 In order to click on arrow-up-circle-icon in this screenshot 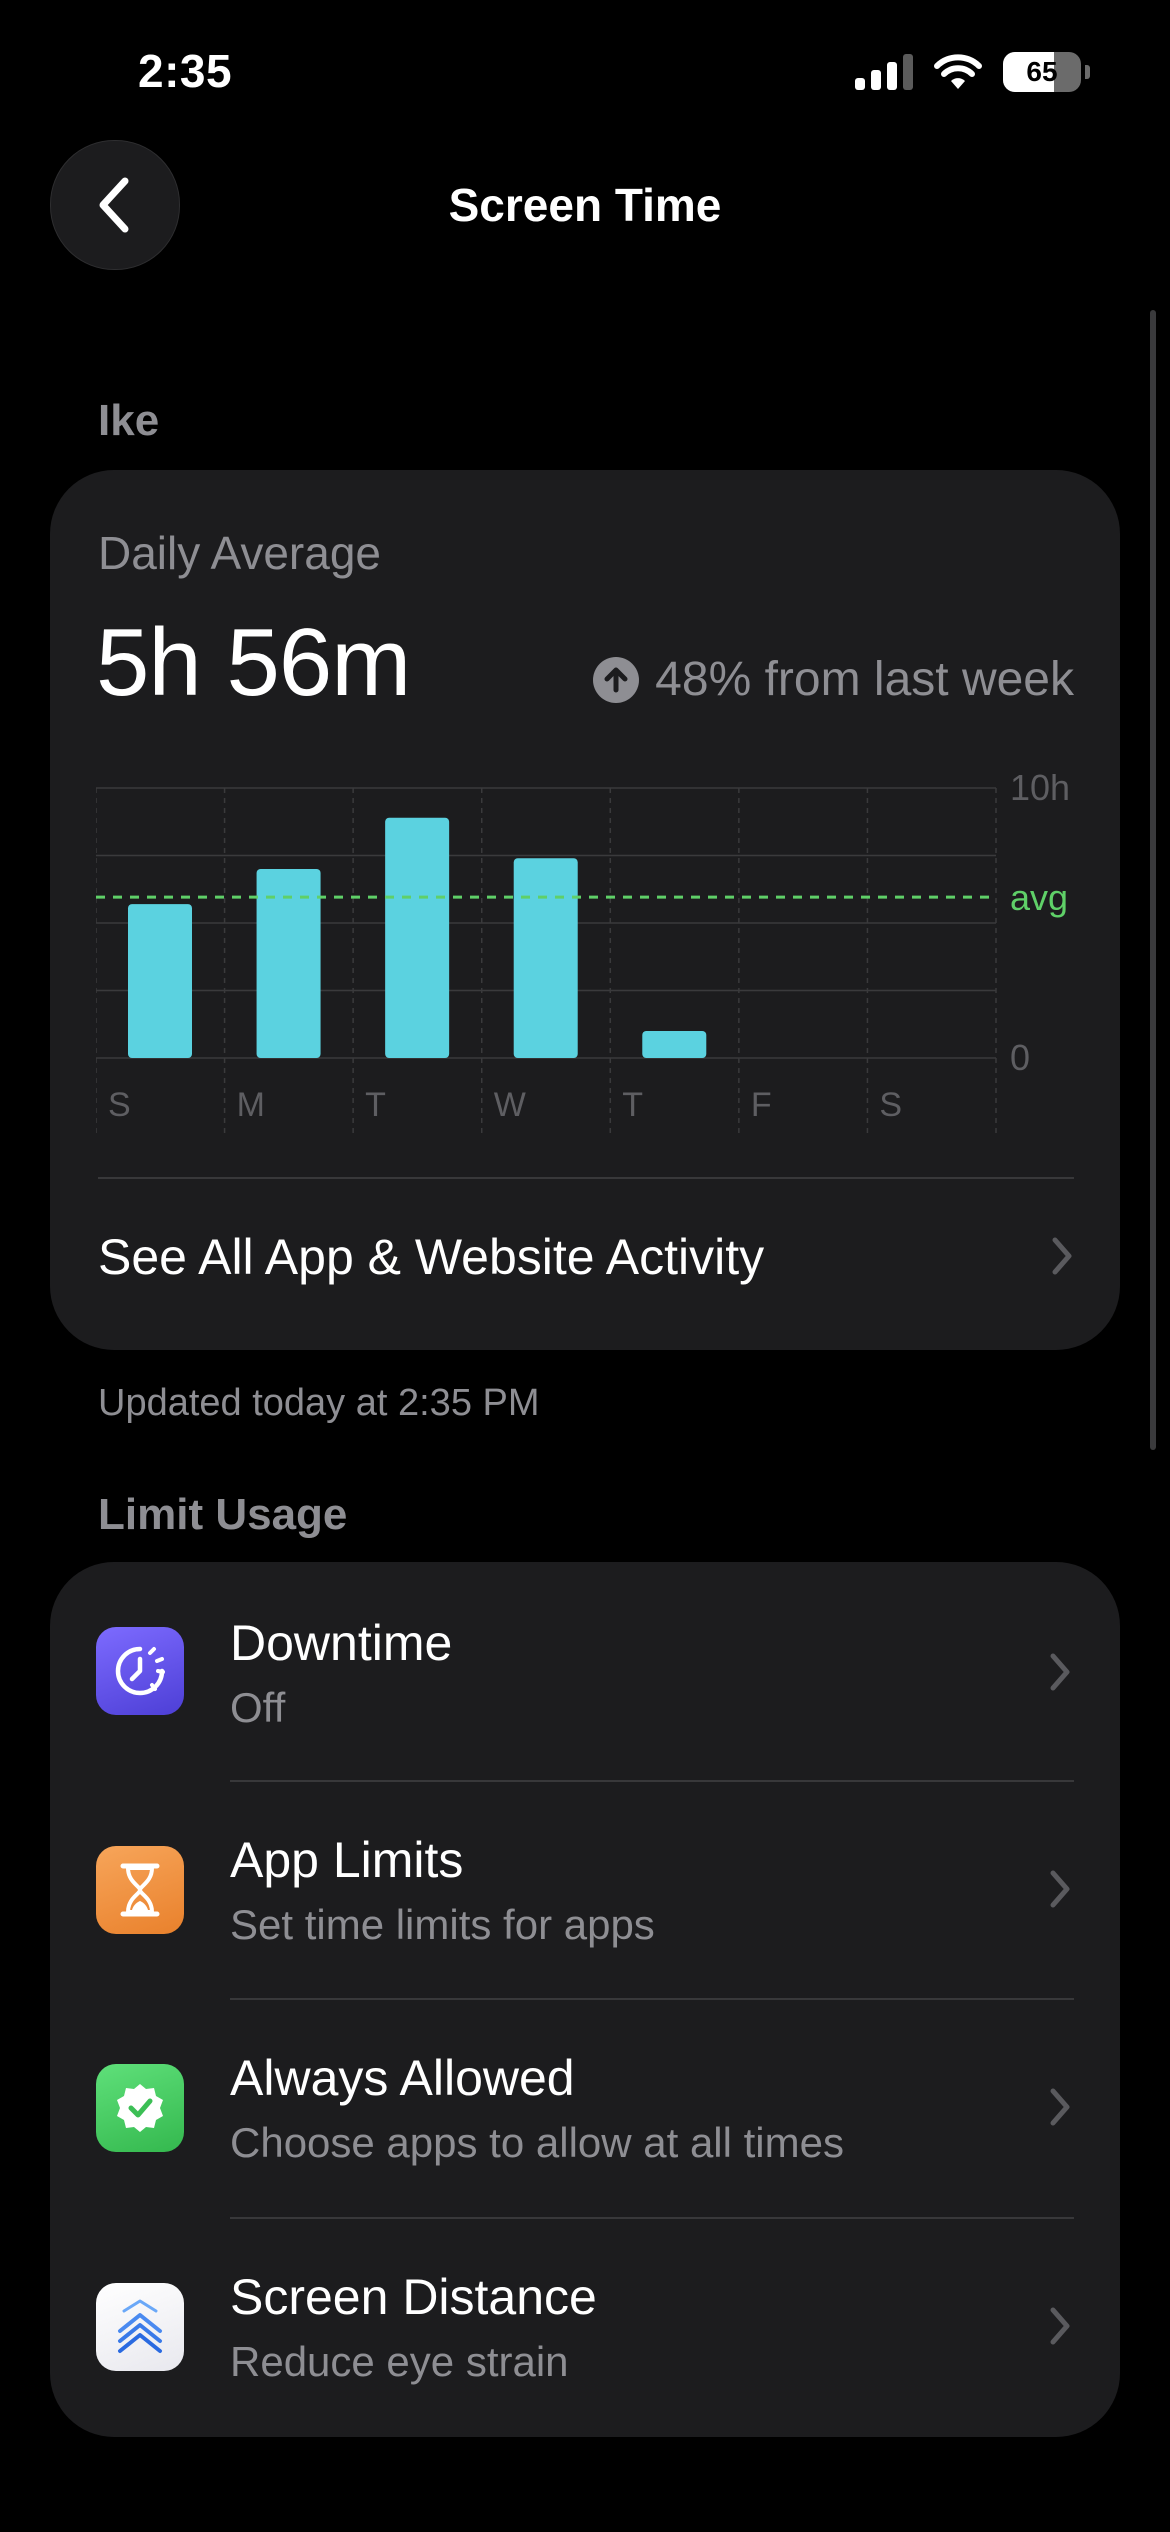, I will do `click(616, 679)`.